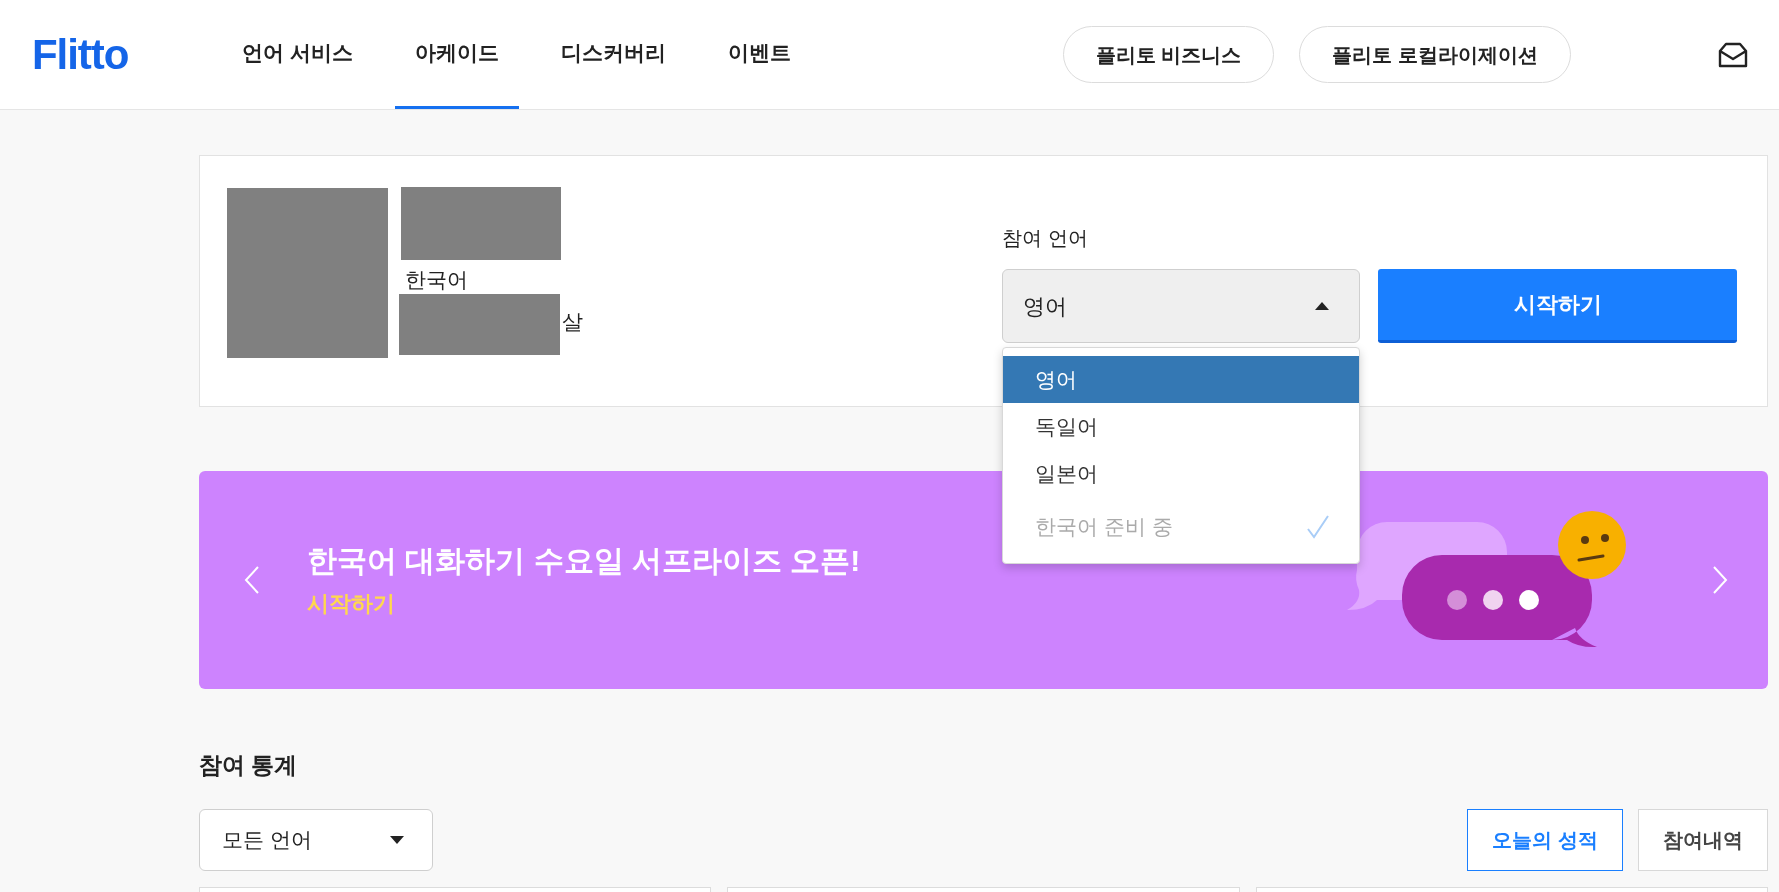 The image size is (1779, 892). What do you see at coordinates (252, 580) in the screenshot?
I see `chevron-left-icon` at bounding box center [252, 580].